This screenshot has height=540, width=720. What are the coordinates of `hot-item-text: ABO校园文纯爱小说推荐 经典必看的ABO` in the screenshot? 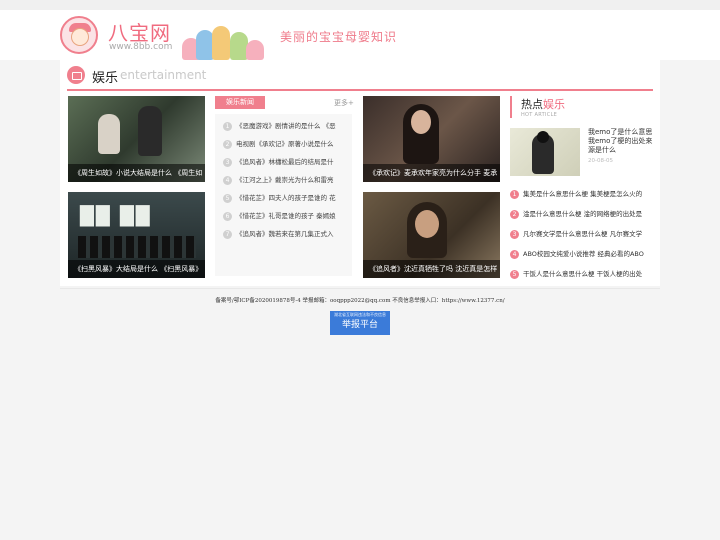 It's located at (583, 254).